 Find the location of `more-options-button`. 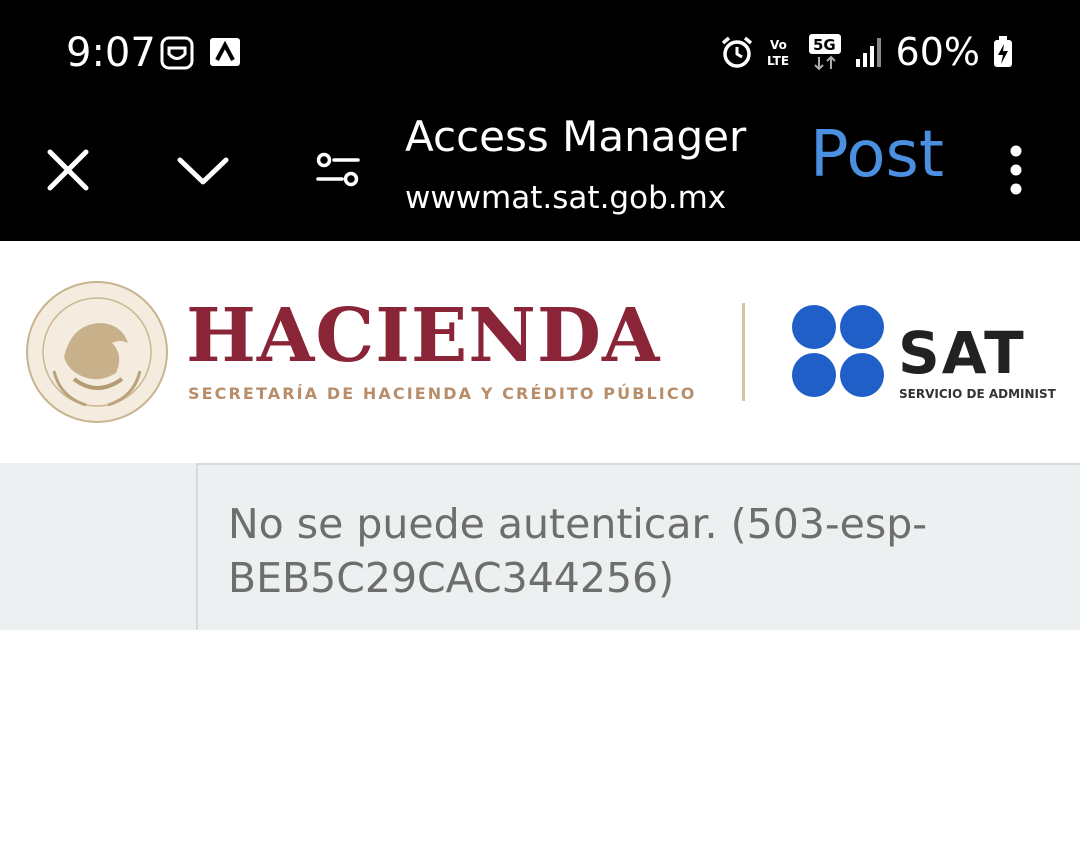

more-options-button is located at coordinates (1016, 170).